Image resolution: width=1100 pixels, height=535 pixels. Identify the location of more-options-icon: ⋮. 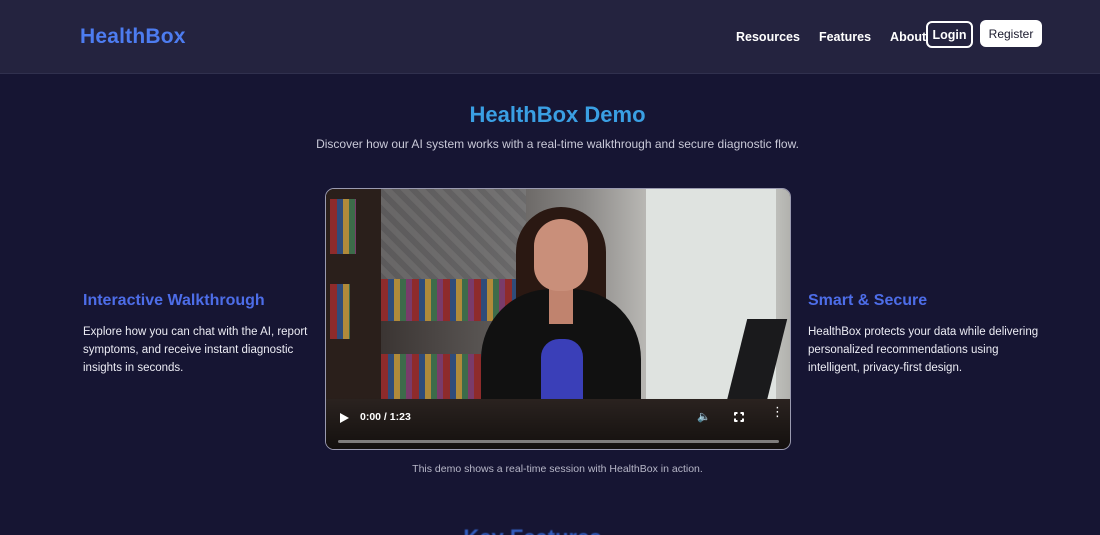
(777, 411).